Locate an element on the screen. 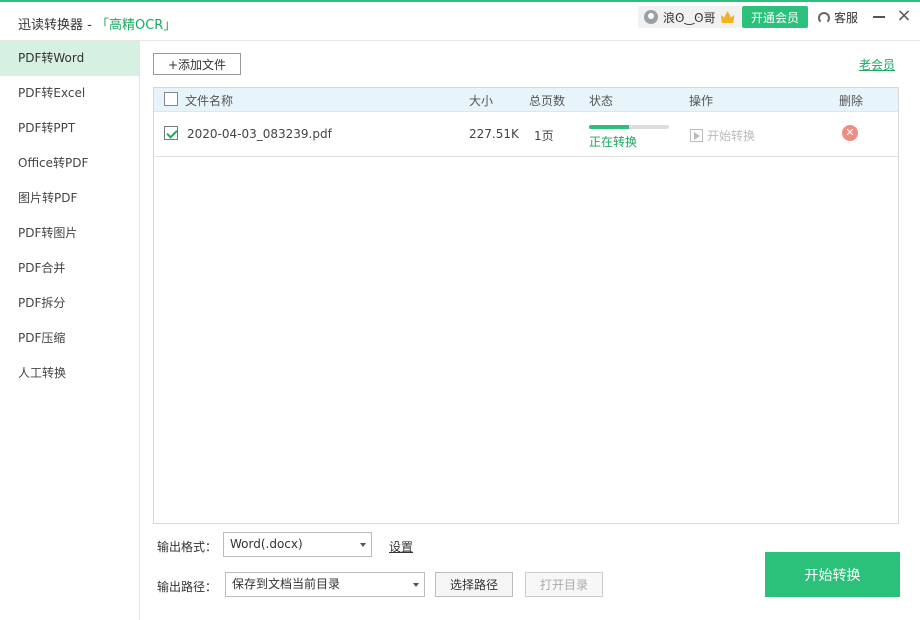 The height and width of the screenshot is (620, 920). header-pages: 总页数 is located at coordinates (547, 100).